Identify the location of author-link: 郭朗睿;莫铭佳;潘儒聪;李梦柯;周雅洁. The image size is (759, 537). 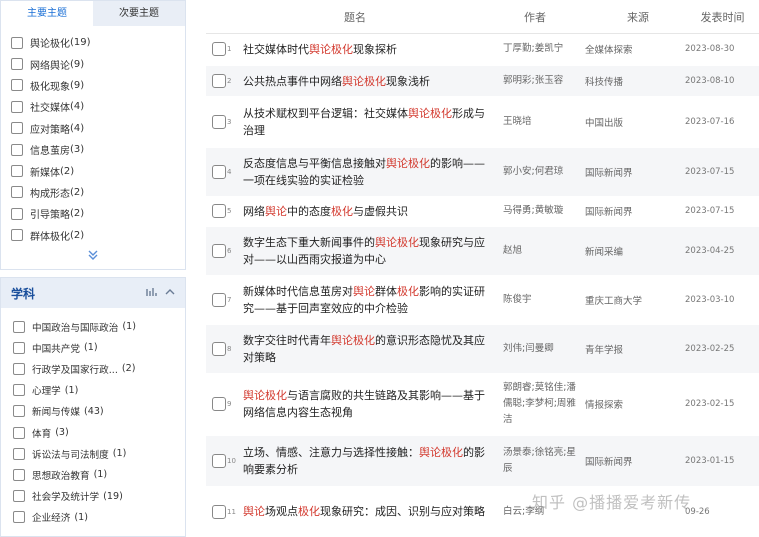
(539, 404).